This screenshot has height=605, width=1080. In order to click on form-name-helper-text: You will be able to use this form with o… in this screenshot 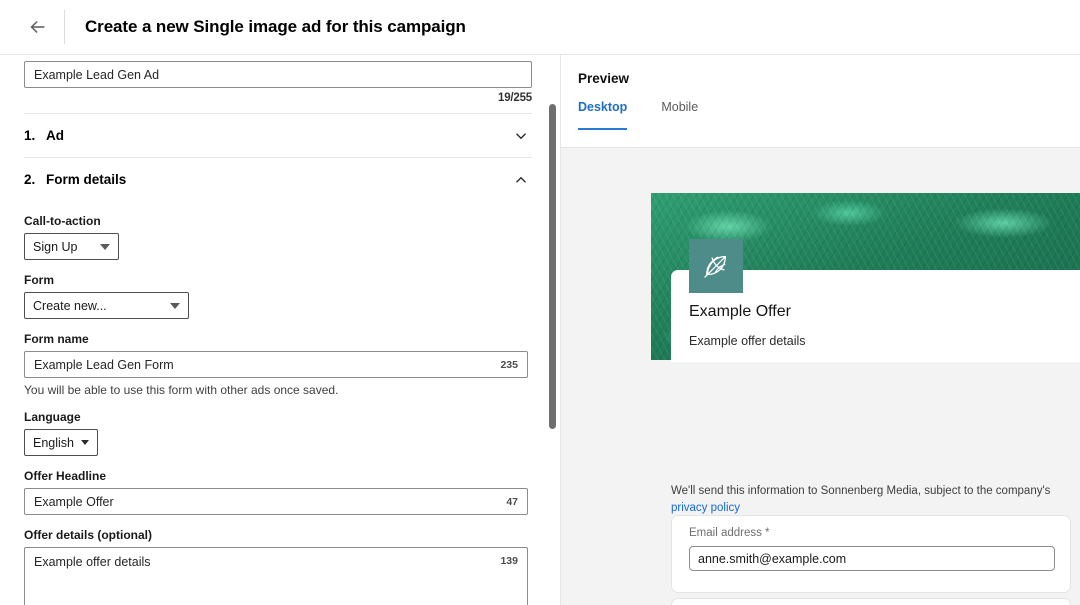, I will do `click(181, 390)`.